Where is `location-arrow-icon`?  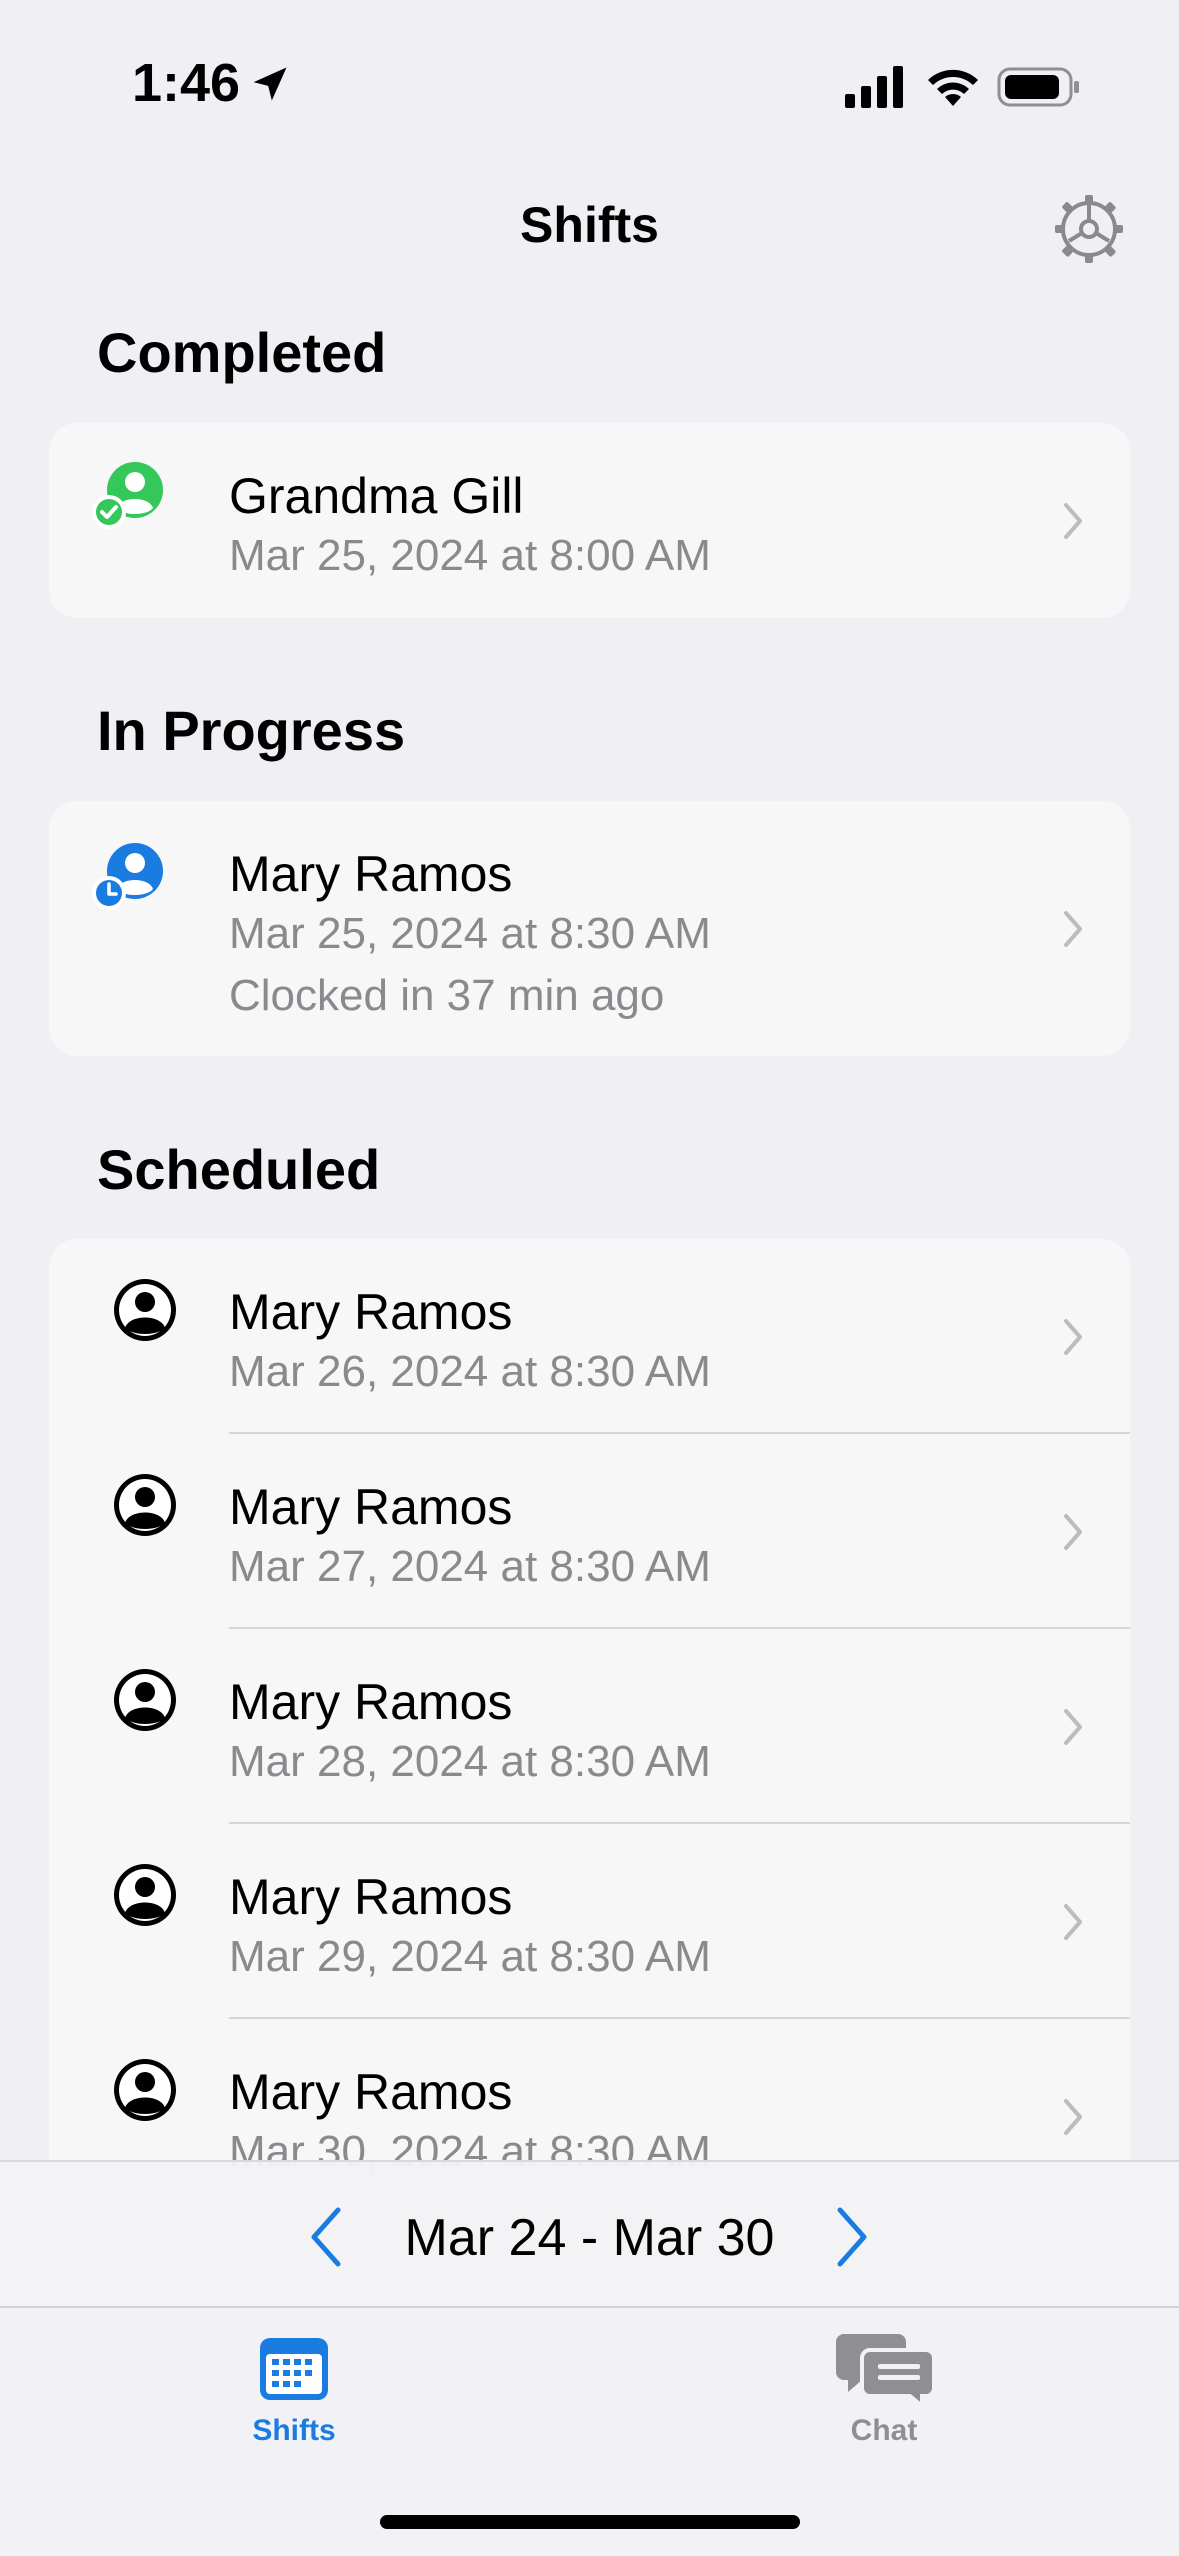 location-arrow-icon is located at coordinates (270, 84).